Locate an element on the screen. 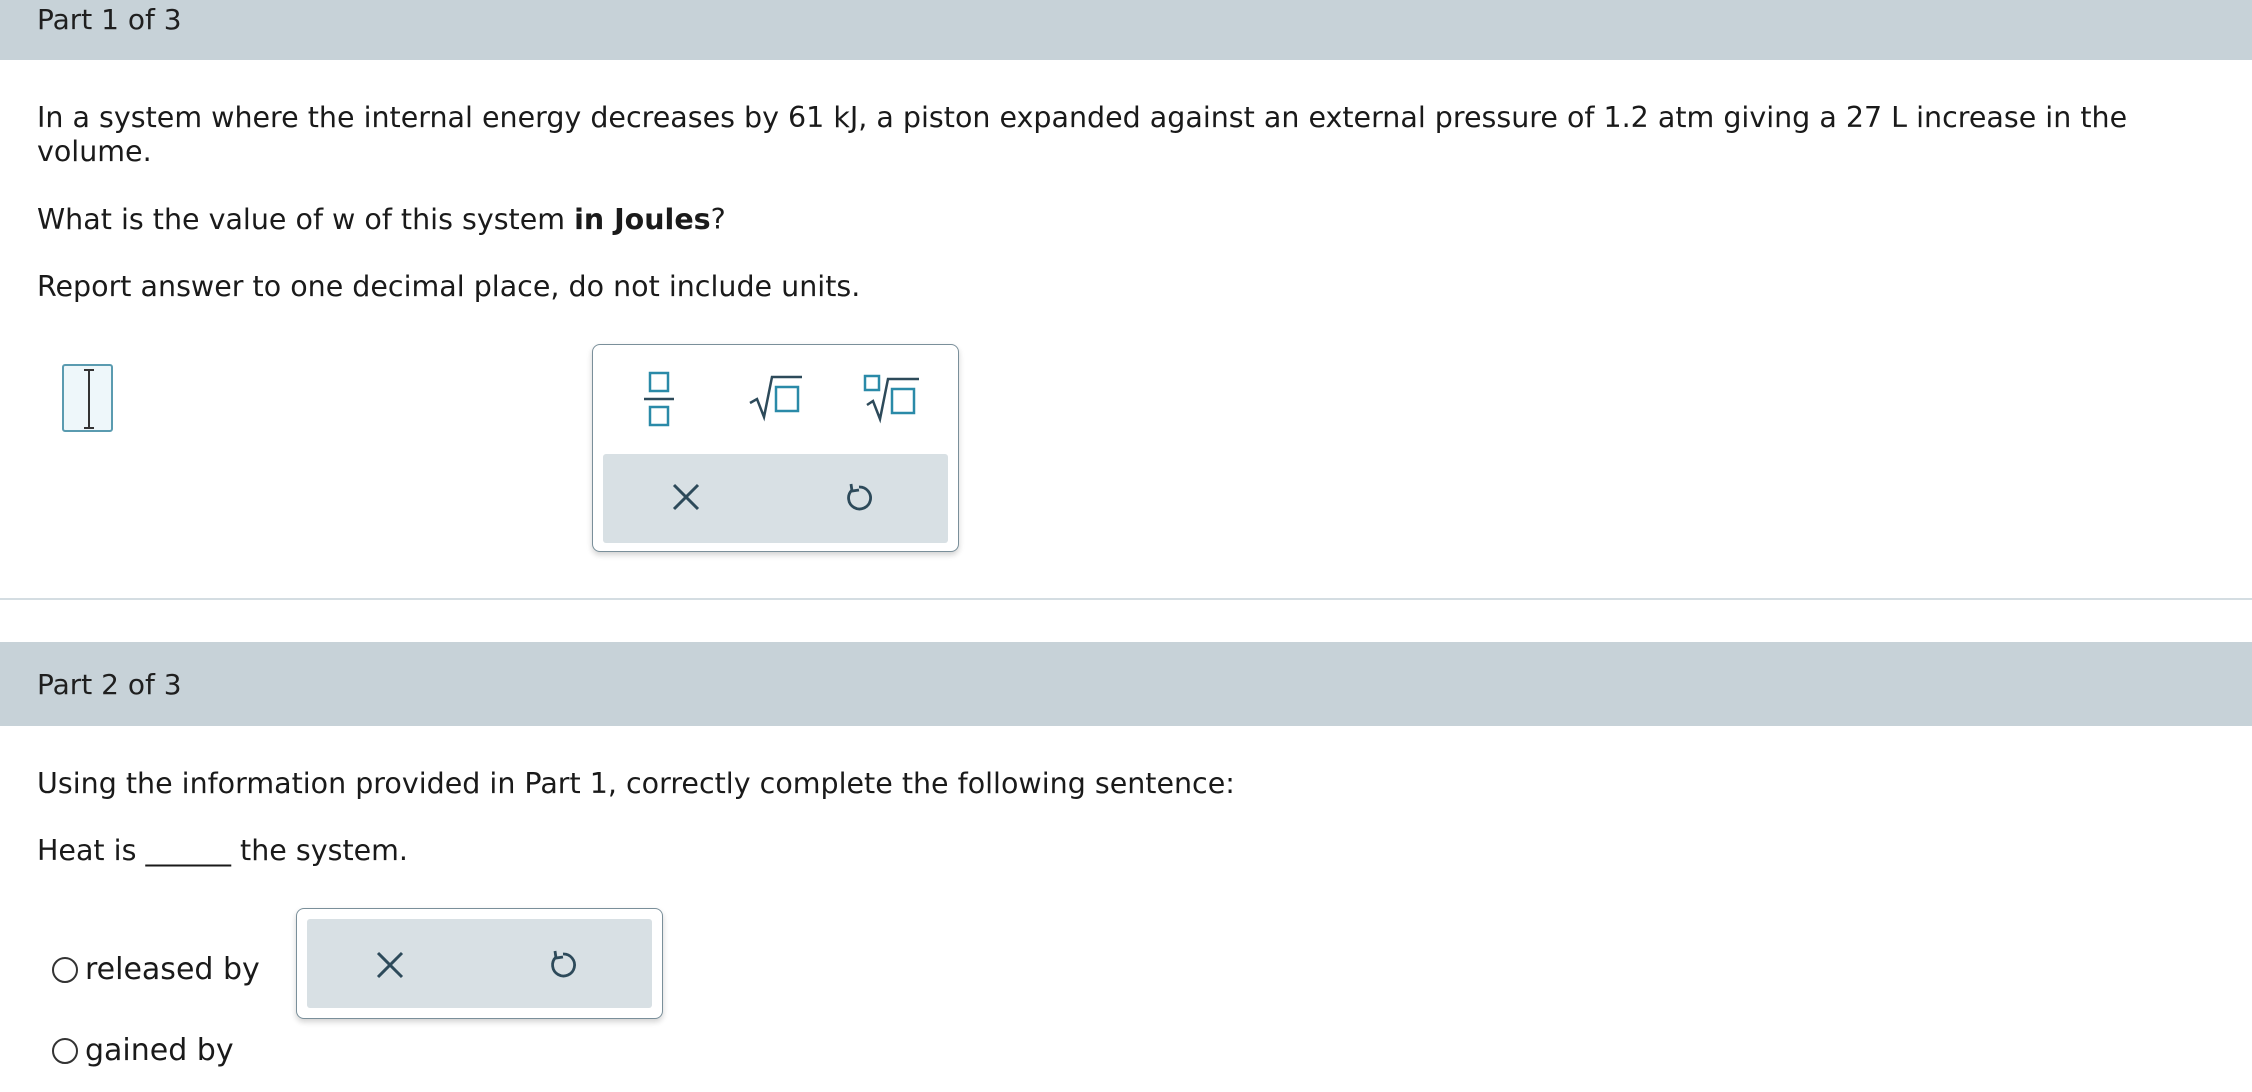  math-tool-palette is located at coordinates (775, 448).